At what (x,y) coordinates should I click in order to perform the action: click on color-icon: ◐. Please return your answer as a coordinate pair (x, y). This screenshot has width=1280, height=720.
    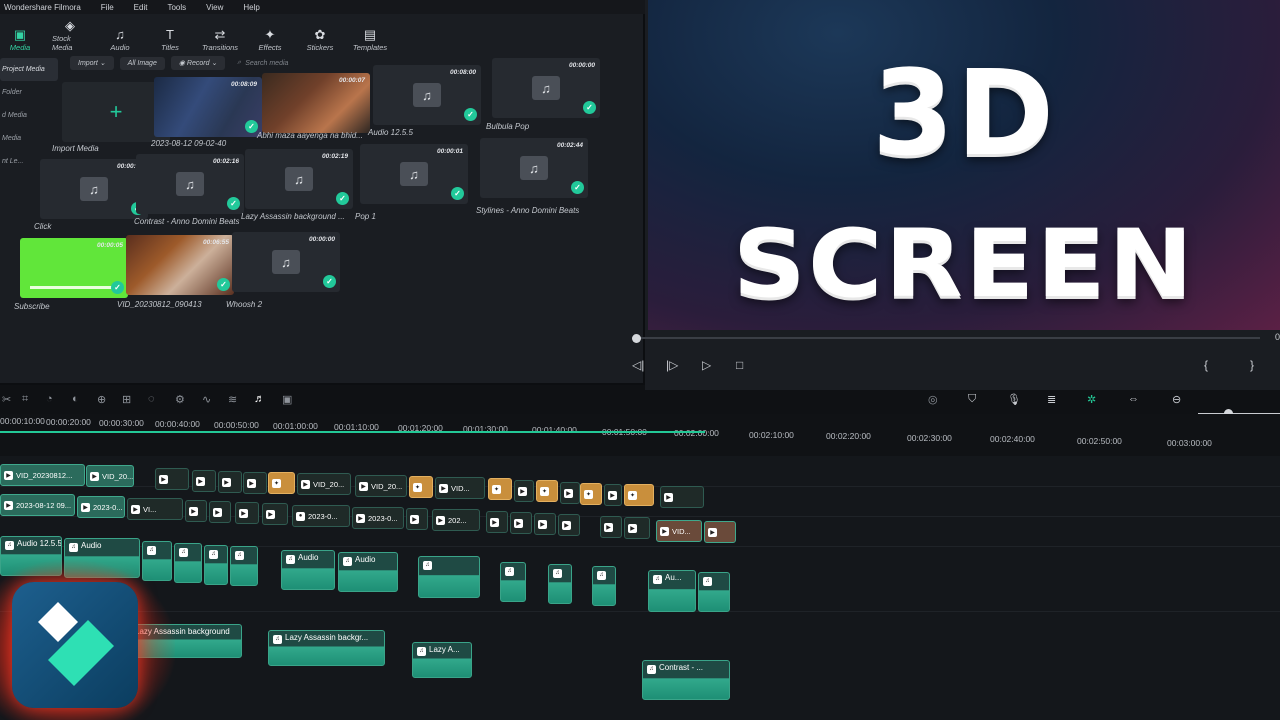
    Looking at the image, I should click on (75, 399).